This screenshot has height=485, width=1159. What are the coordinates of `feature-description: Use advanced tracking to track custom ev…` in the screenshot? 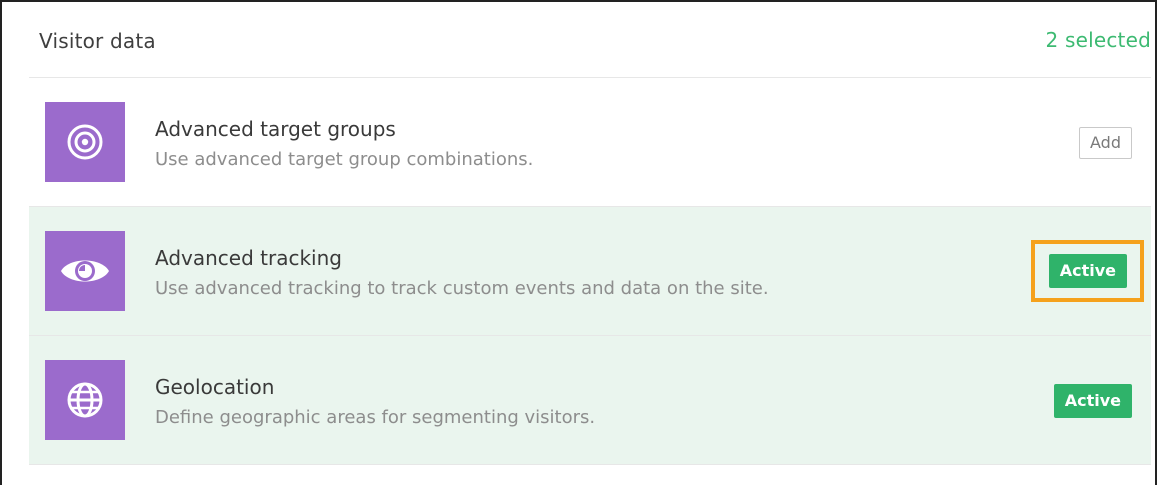 It's located at (462, 288).